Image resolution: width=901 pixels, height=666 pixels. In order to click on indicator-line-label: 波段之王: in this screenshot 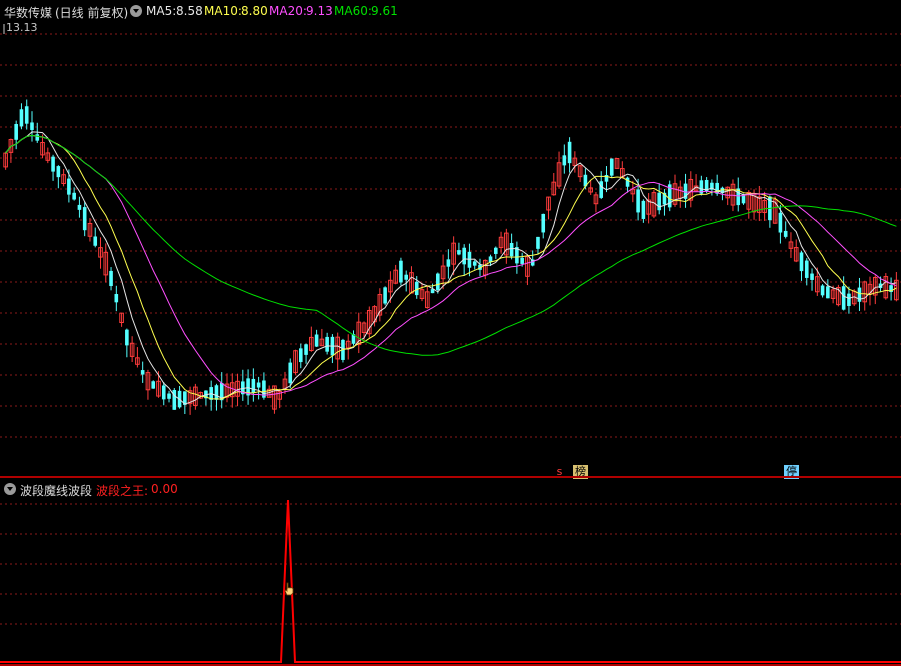, I will do `click(122, 491)`.